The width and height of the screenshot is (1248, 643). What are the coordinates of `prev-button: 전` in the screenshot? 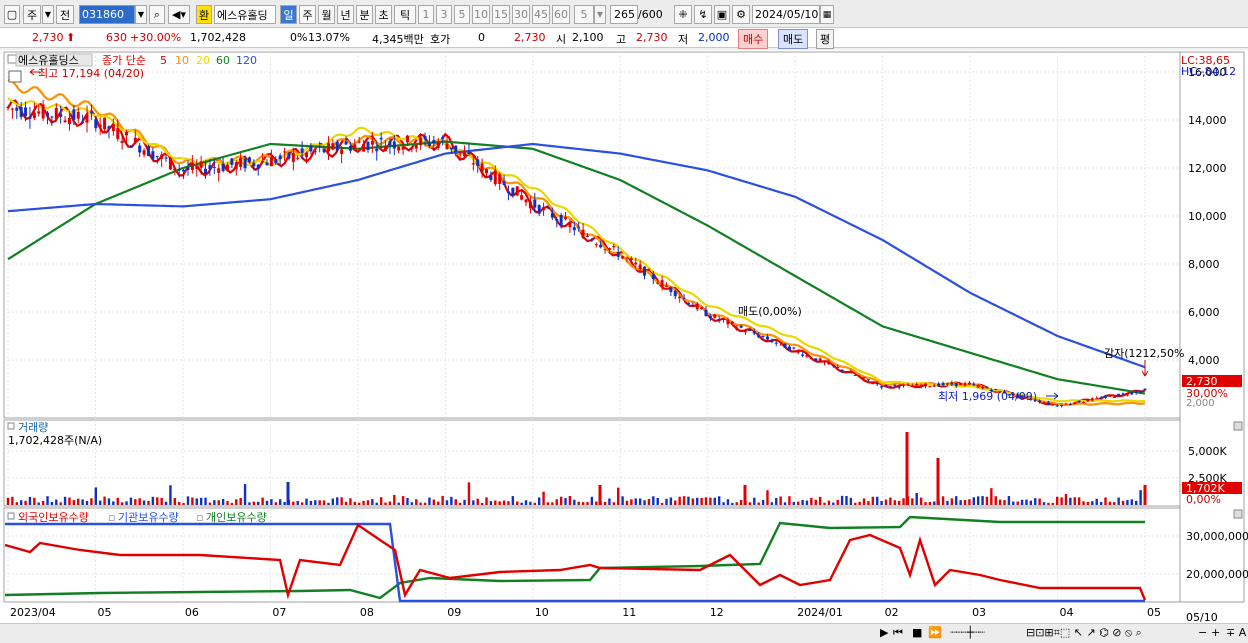 It's located at (65, 14).